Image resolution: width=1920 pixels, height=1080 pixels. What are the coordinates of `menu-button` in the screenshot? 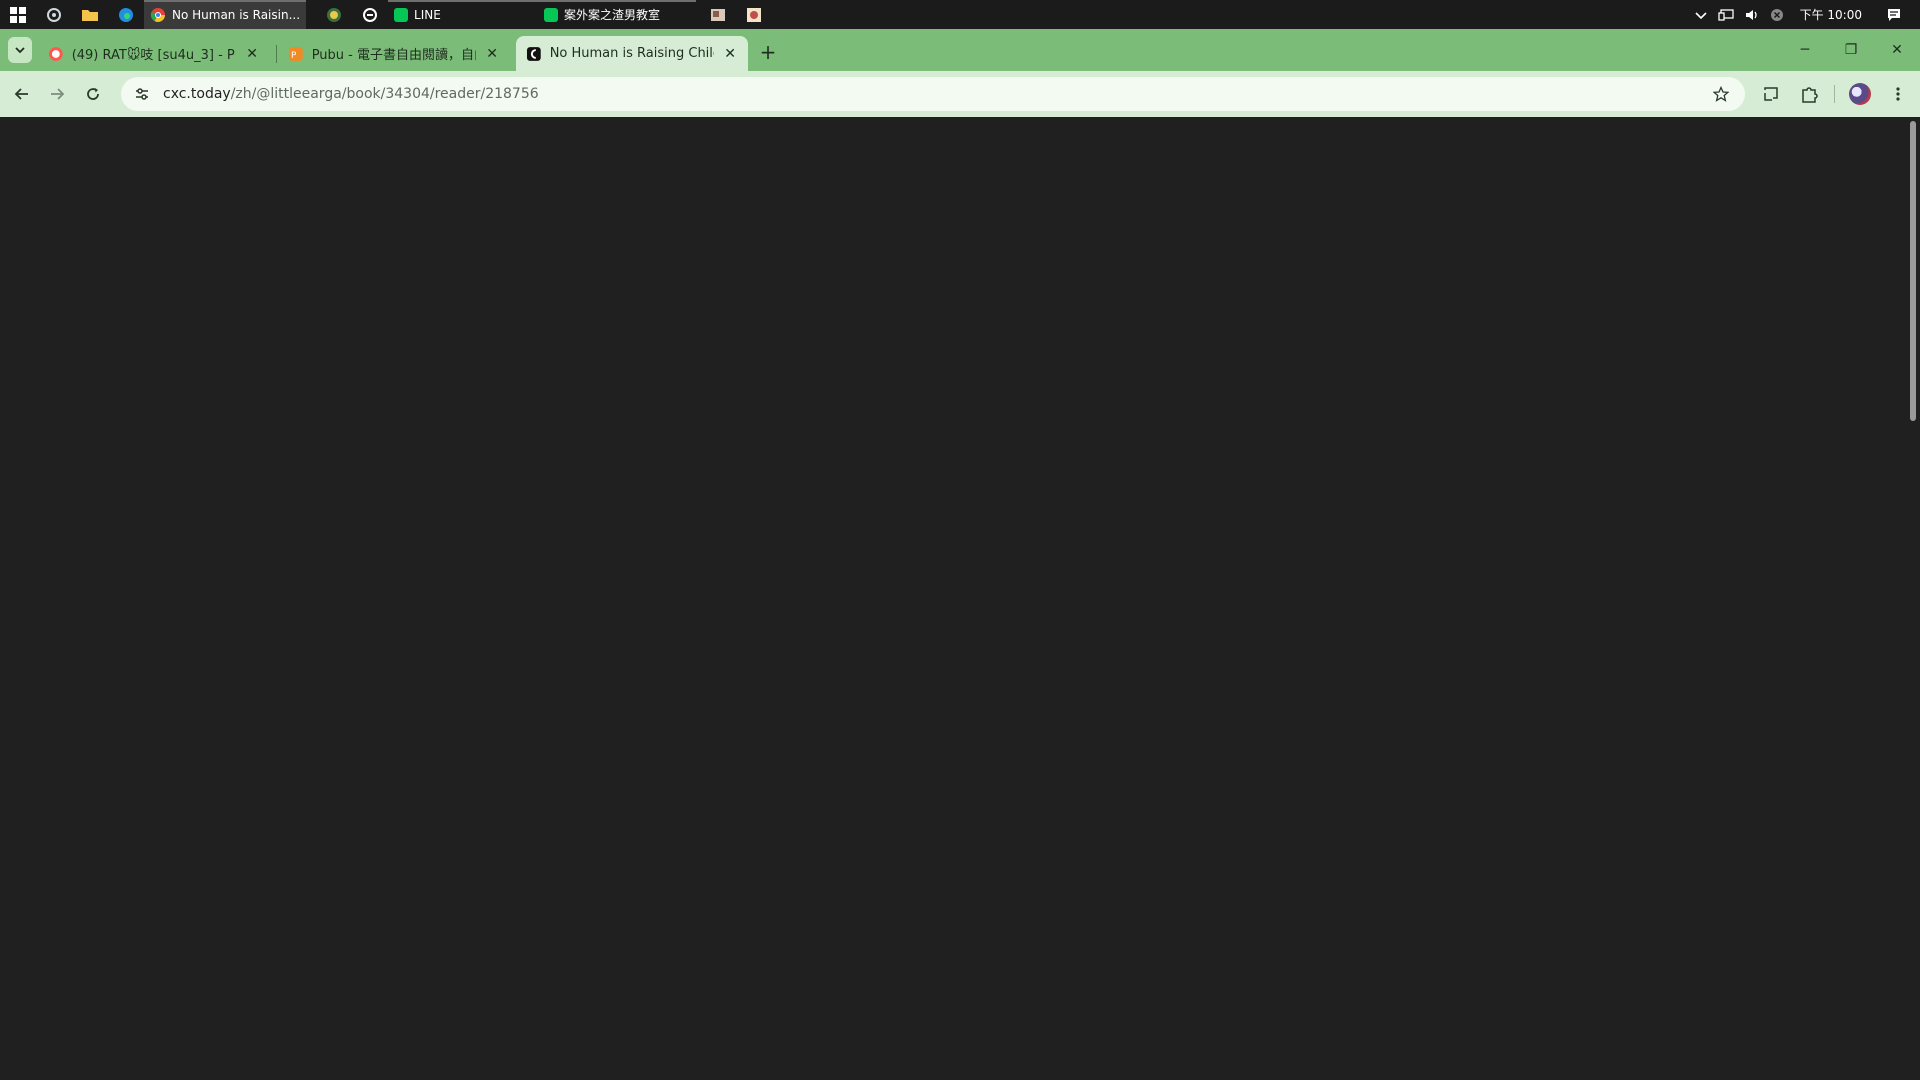 It's located at (1898, 94).